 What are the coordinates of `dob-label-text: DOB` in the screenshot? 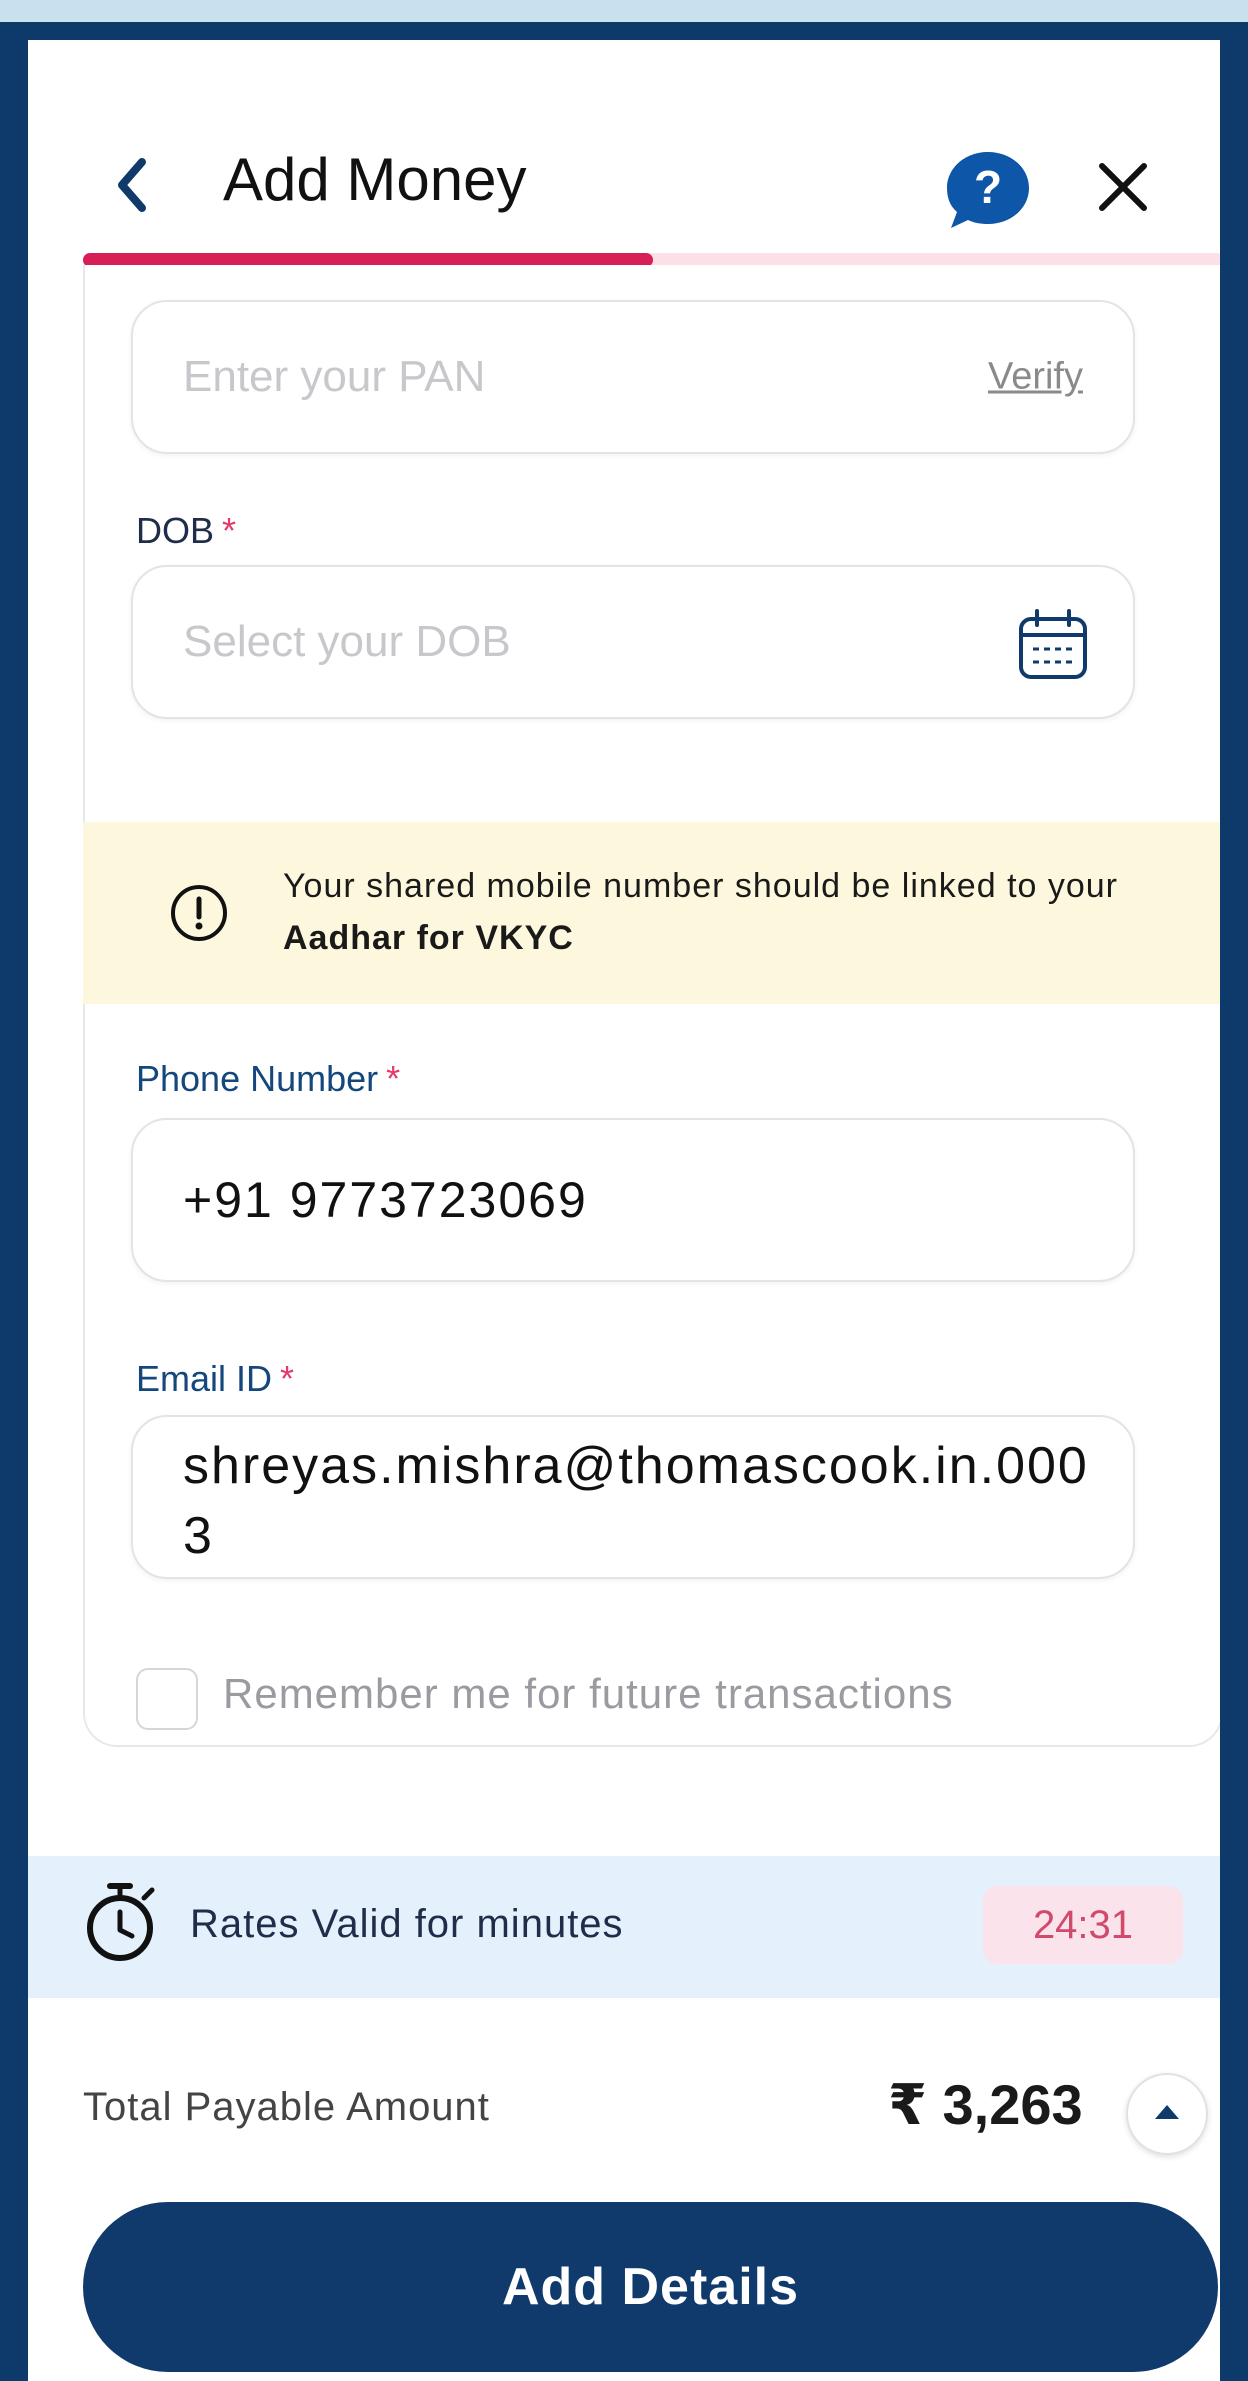 It's located at (175, 530).